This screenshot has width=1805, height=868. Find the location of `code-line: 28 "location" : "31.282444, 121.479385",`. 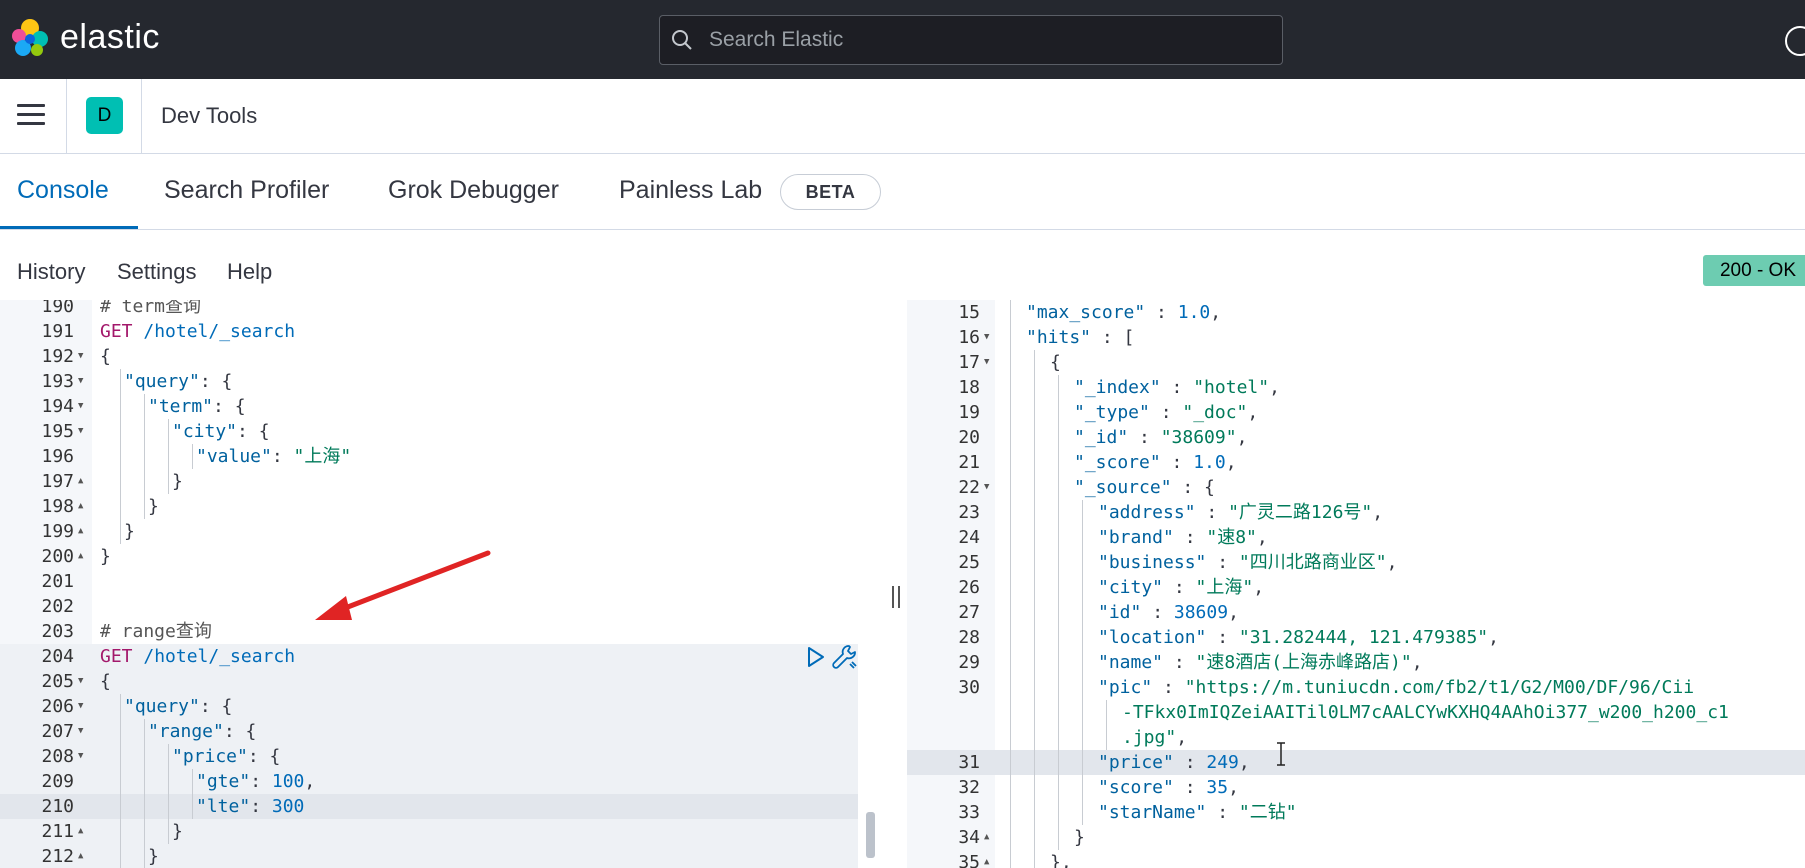

code-line: 28 "location" : "31.282444, 121.479385", is located at coordinates (1356, 637).